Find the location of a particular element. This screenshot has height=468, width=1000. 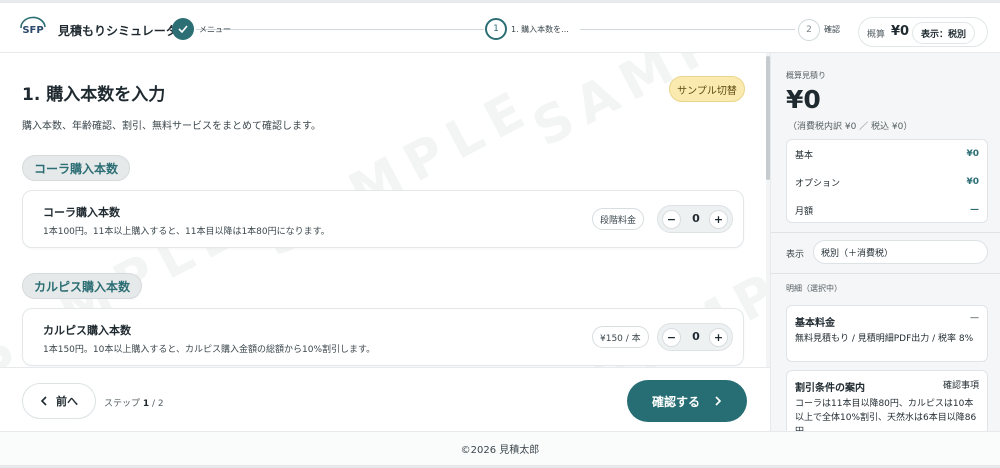

row-label: 月額 is located at coordinates (804, 211).